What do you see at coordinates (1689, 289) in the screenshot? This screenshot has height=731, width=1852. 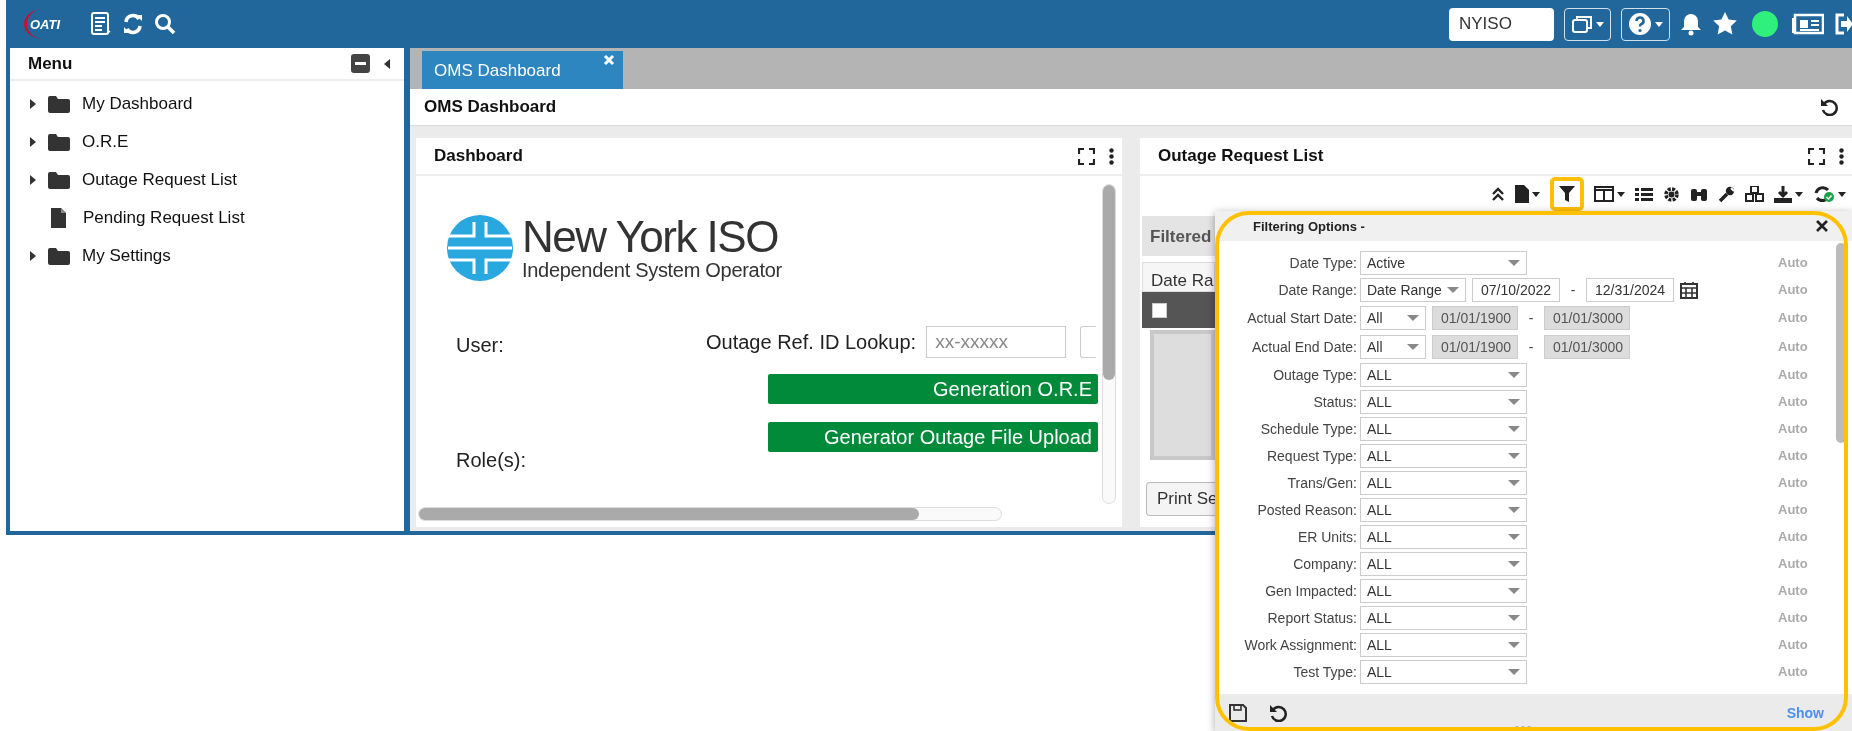 I see `calendar-icon` at bounding box center [1689, 289].